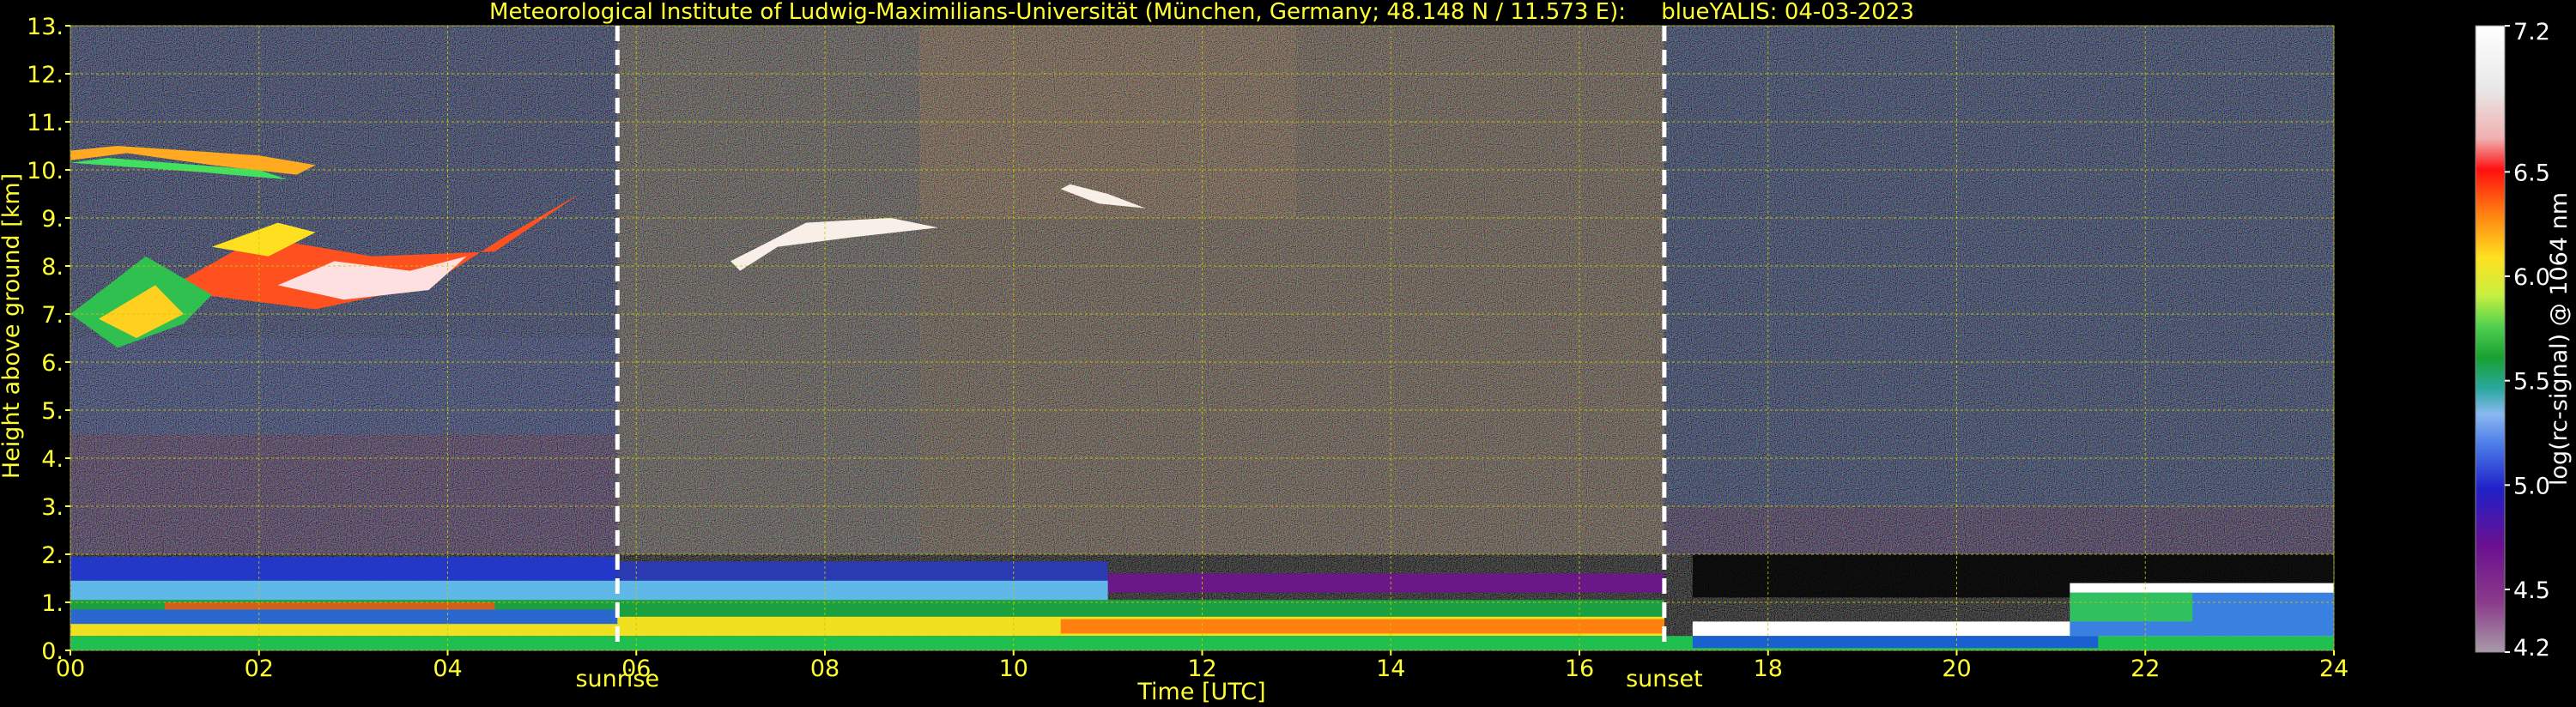  Describe the element at coordinates (2531, 590) in the screenshot. I see `colorbar-tick-label: 4.5` at that location.